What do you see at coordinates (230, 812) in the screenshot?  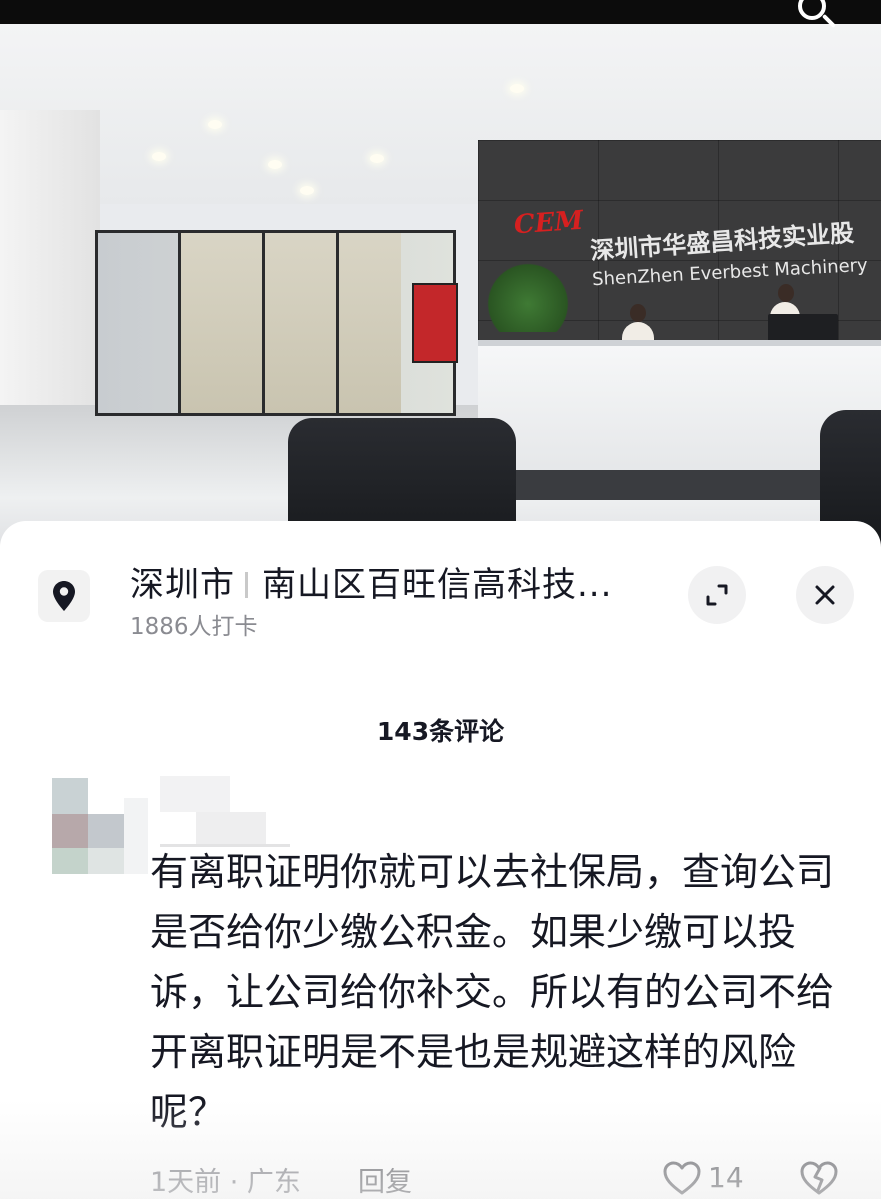 I see `username-blurred` at bounding box center [230, 812].